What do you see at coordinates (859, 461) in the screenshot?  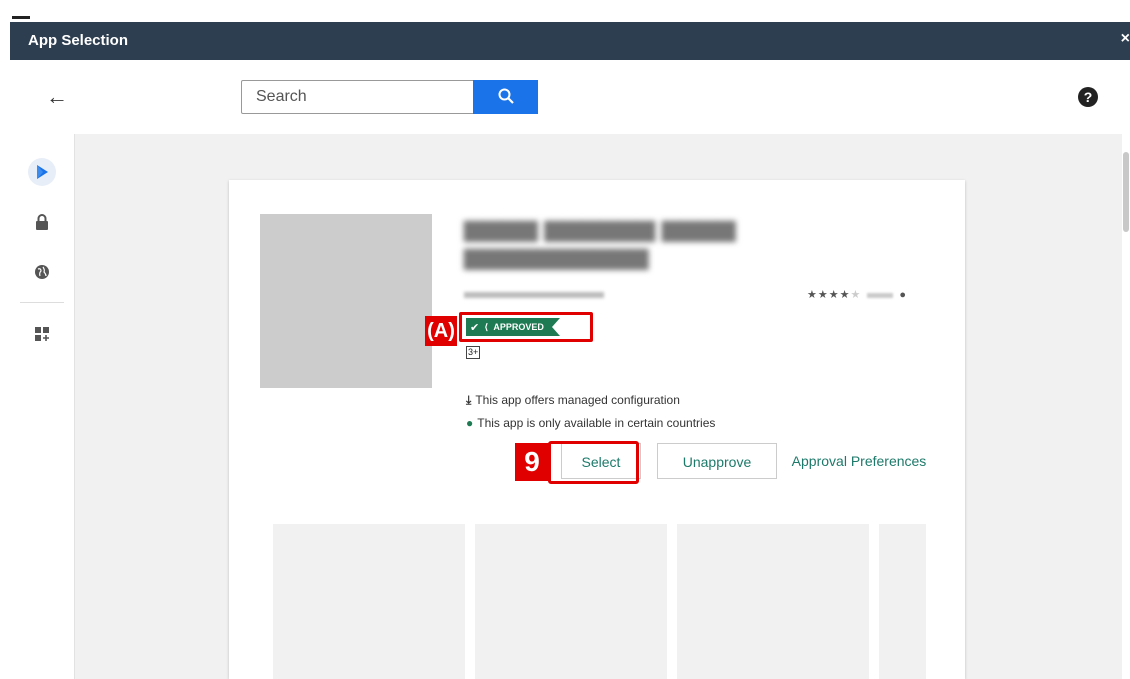 I see `approval-preferences-link: Approval Preferences` at bounding box center [859, 461].